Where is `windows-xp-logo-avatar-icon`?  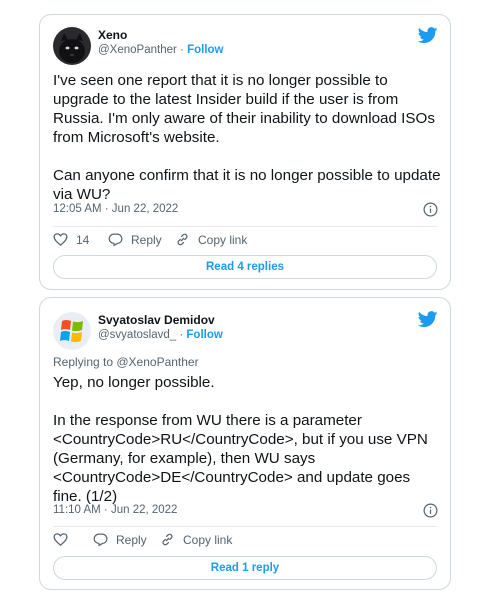
windows-xp-logo-avatar-icon is located at coordinates (72, 331).